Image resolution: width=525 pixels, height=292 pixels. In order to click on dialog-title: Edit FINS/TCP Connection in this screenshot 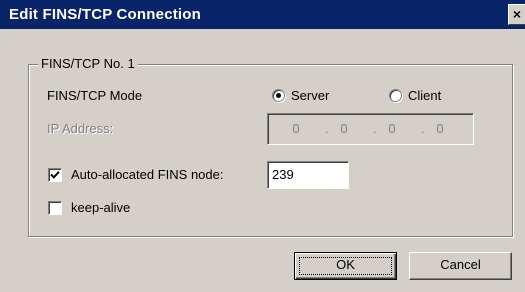, I will do `click(105, 14)`.